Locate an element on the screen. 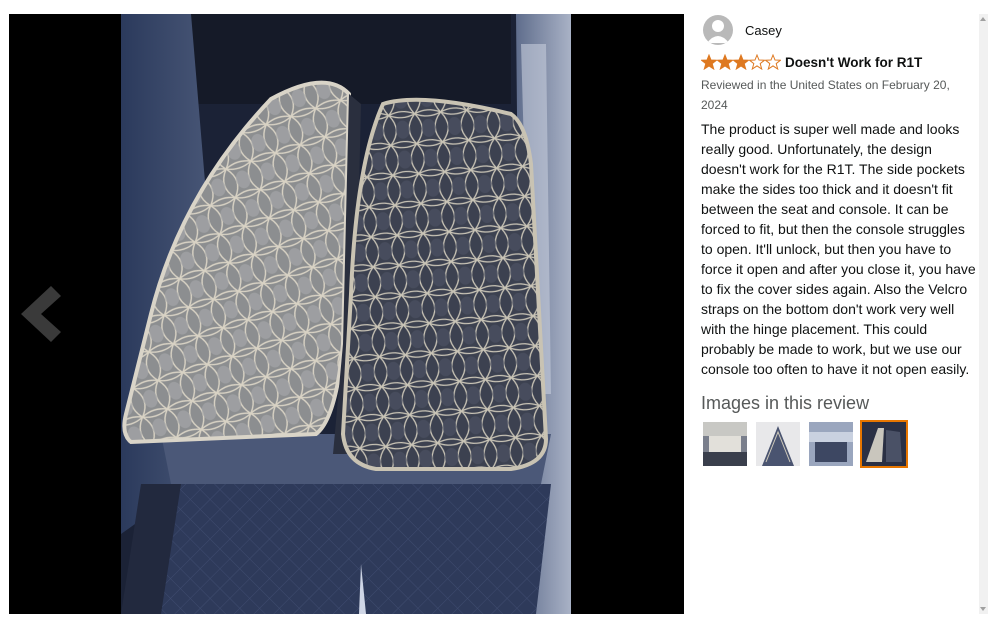  star-rating is located at coordinates (741, 62).